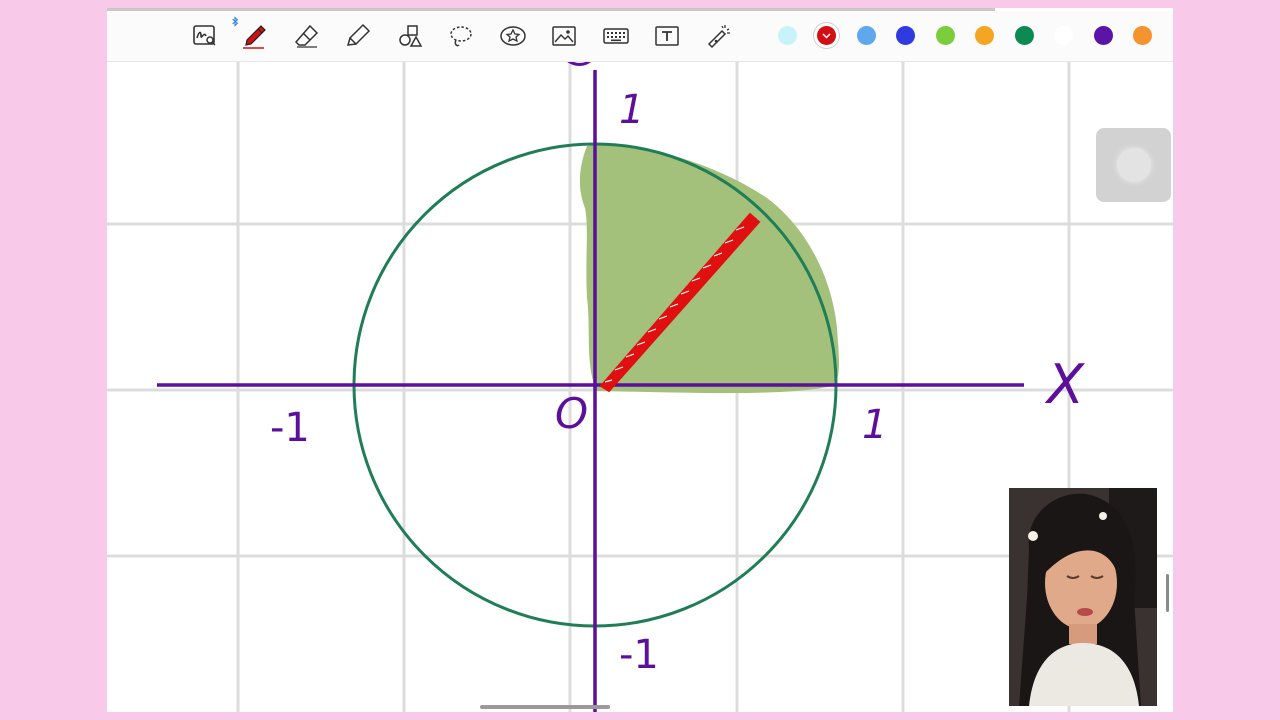 The height and width of the screenshot is (720, 1280). What do you see at coordinates (1142, 35) in the screenshot?
I see `color-swatch-light-orange` at bounding box center [1142, 35].